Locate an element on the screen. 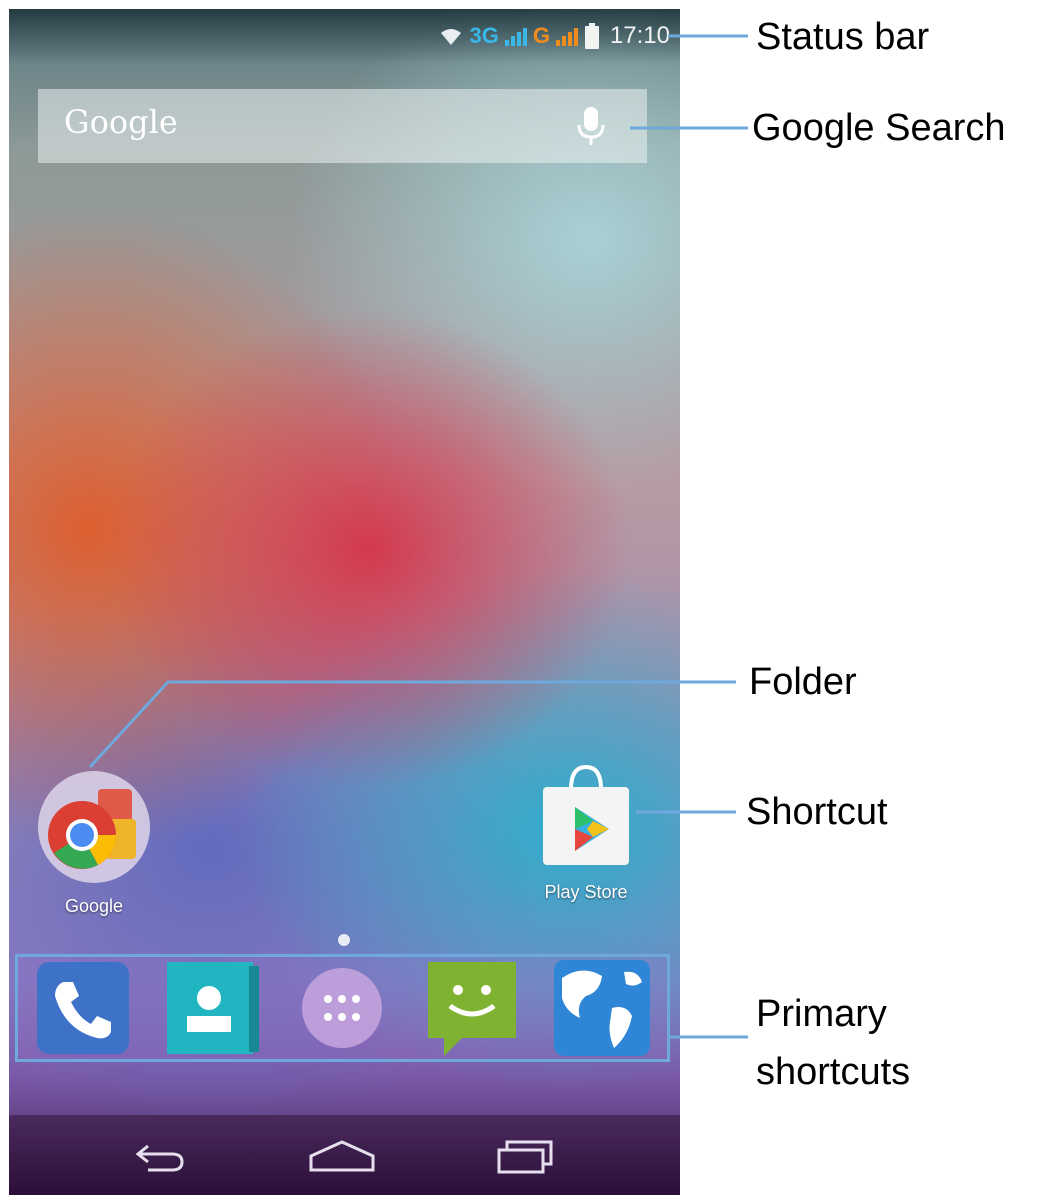 The image size is (1054, 1195). primary-shortcuts-callout-line2: shortcuts is located at coordinates (833, 1072).